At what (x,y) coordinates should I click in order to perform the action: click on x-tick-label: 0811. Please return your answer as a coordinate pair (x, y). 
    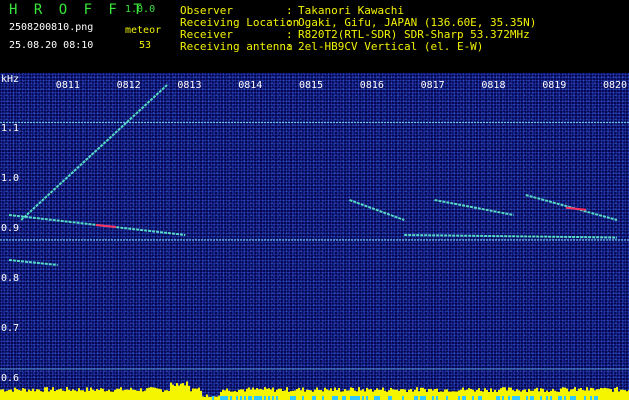
    Looking at the image, I should click on (67, 85).